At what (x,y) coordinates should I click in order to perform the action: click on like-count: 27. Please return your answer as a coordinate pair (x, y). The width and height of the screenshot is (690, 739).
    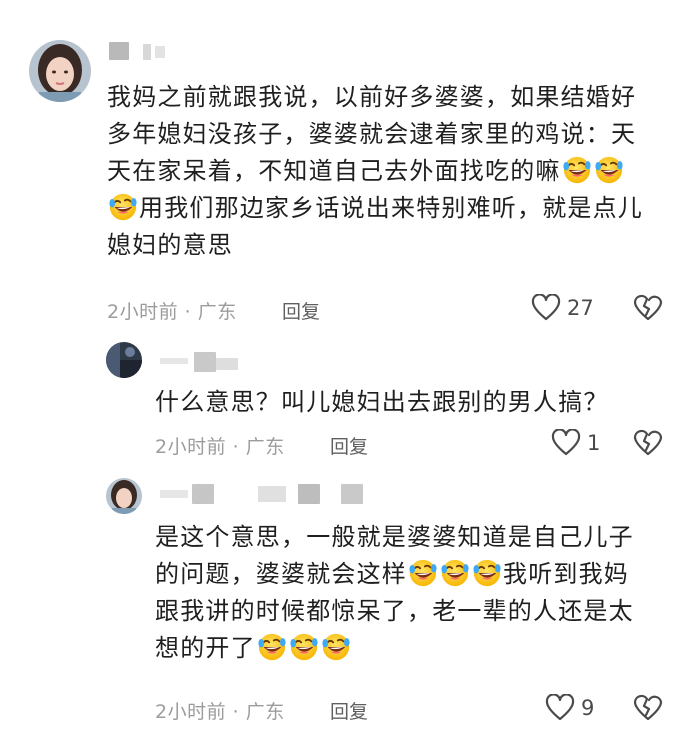
    Looking at the image, I should click on (580, 308).